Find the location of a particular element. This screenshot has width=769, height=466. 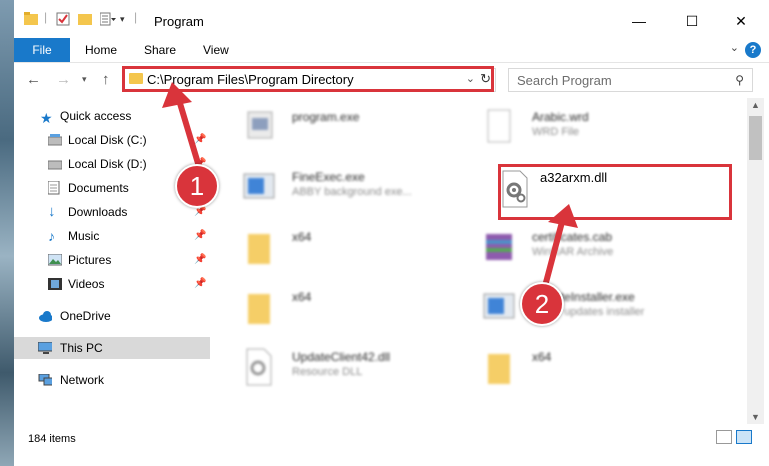

desktop-background is located at coordinates (7, 233).